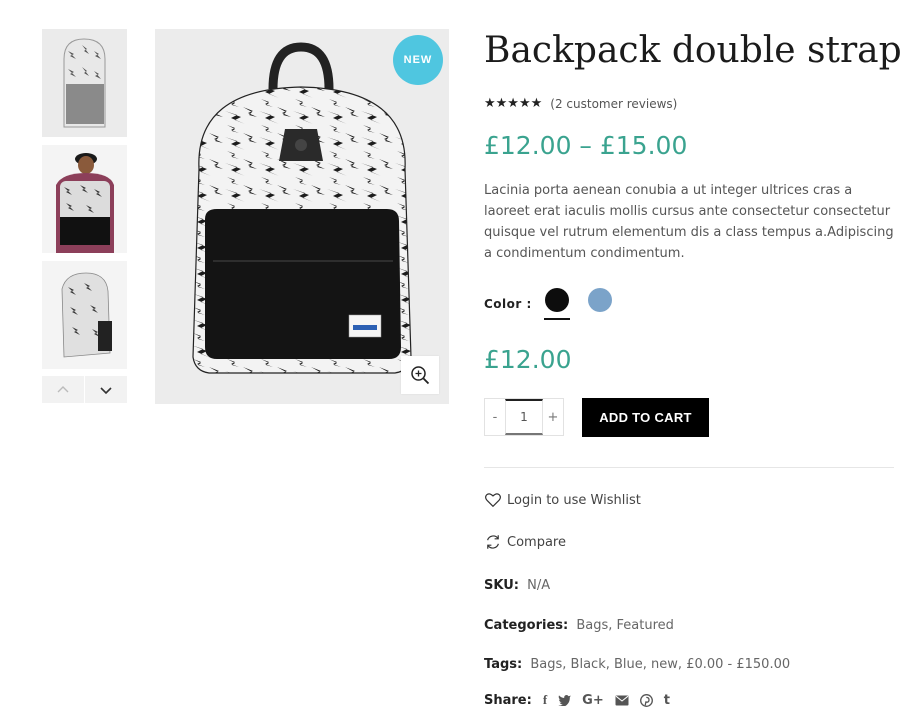 The height and width of the screenshot is (713, 910). I want to click on chevron-up-icon, so click(63, 388).